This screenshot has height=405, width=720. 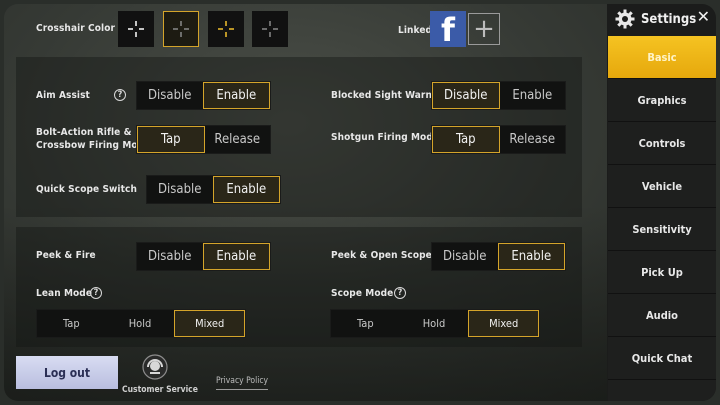 I want to click on linked-label: Linked, so click(x=415, y=30).